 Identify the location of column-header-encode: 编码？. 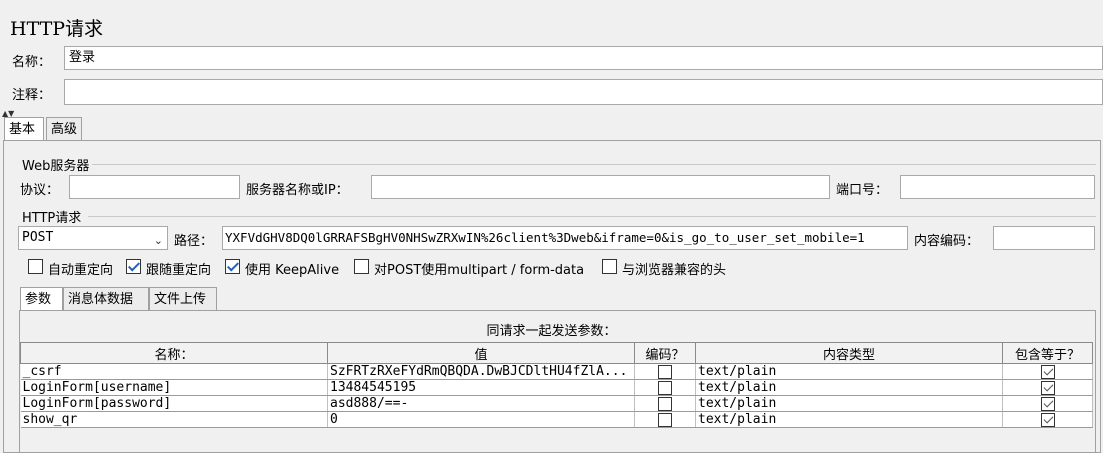
(665, 353).